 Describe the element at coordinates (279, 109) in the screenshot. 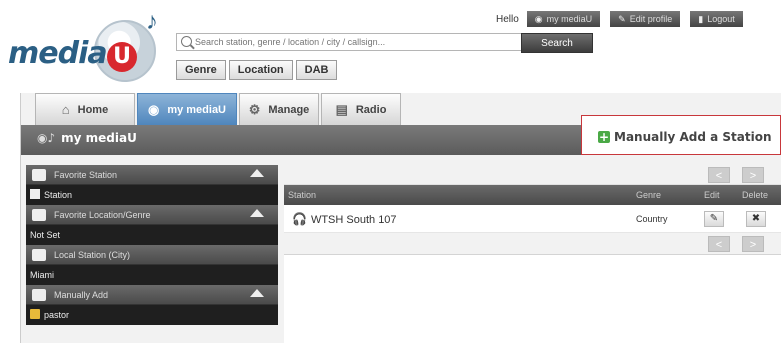

I see `tab-manage: ⚙ Manage` at that location.